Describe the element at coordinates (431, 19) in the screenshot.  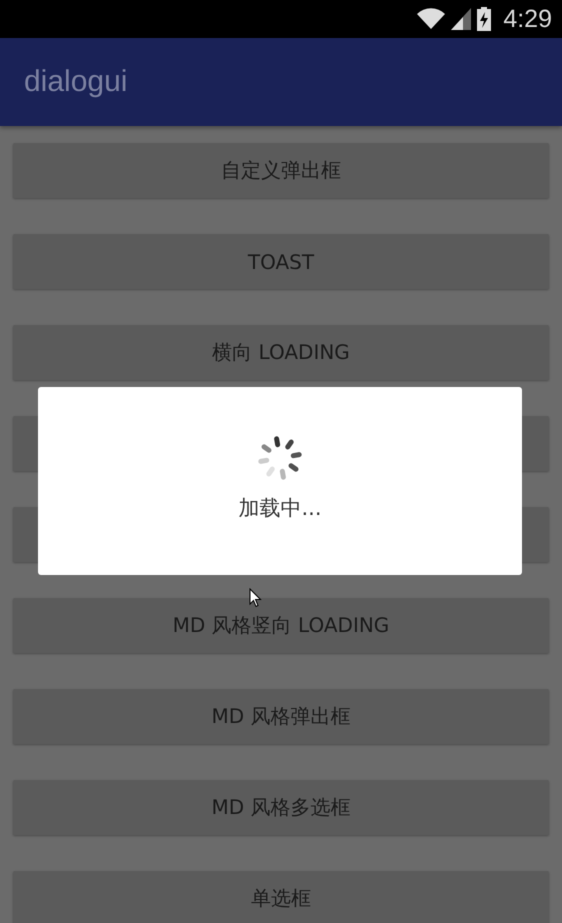
I see `wifi-icon` at that location.